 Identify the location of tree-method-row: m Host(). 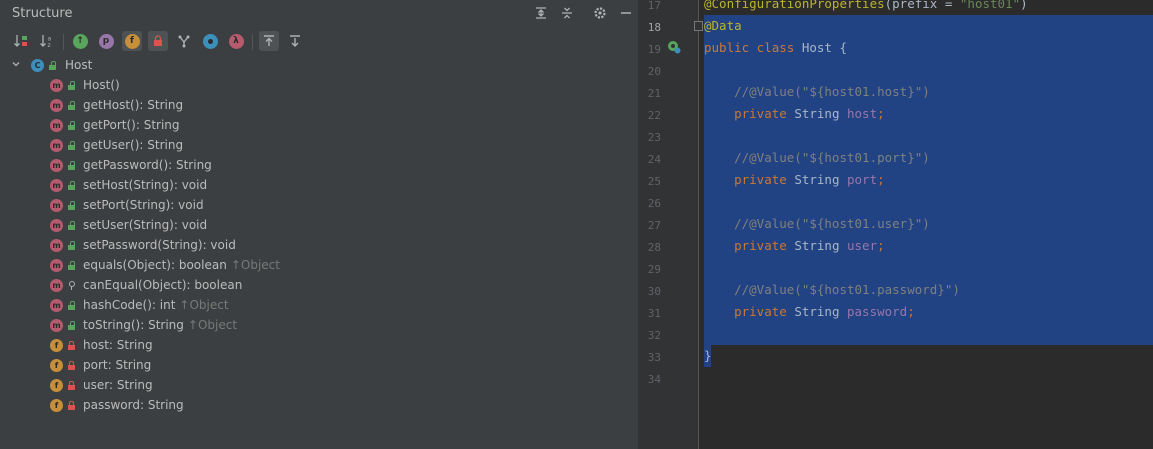
(319, 86).